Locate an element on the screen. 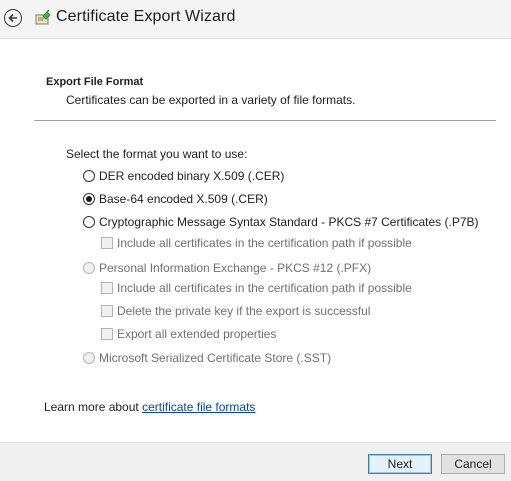 This screenshot has width=511, height=481. next-button: Next is located at coordinates (400, 464).